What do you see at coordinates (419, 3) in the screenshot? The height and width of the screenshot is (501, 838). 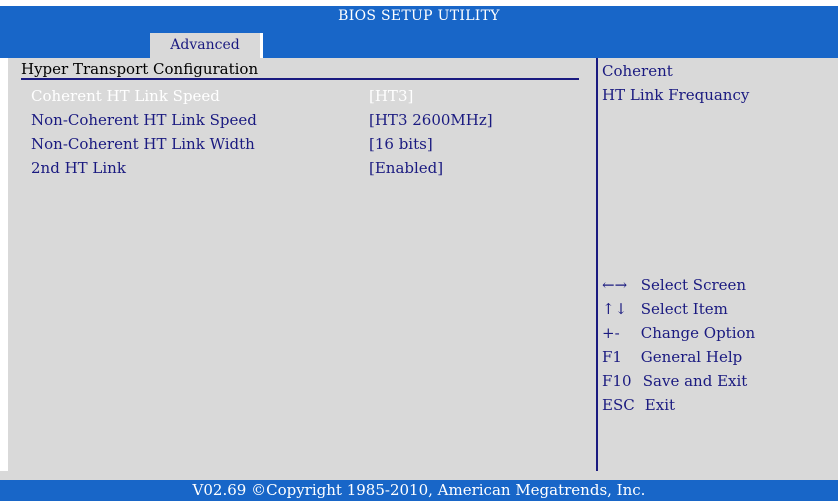 I see `header-top-strip` at bounding box center [419, 3].